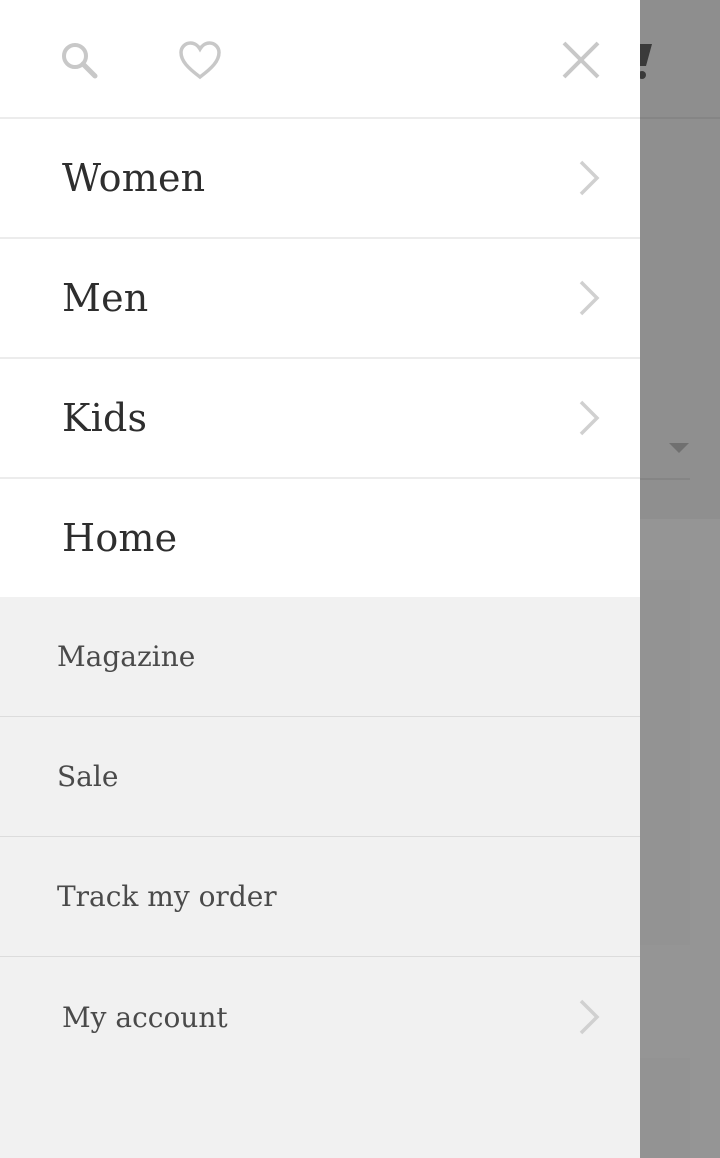  I want to click on menu-item-men: Men, so click(320, 299).